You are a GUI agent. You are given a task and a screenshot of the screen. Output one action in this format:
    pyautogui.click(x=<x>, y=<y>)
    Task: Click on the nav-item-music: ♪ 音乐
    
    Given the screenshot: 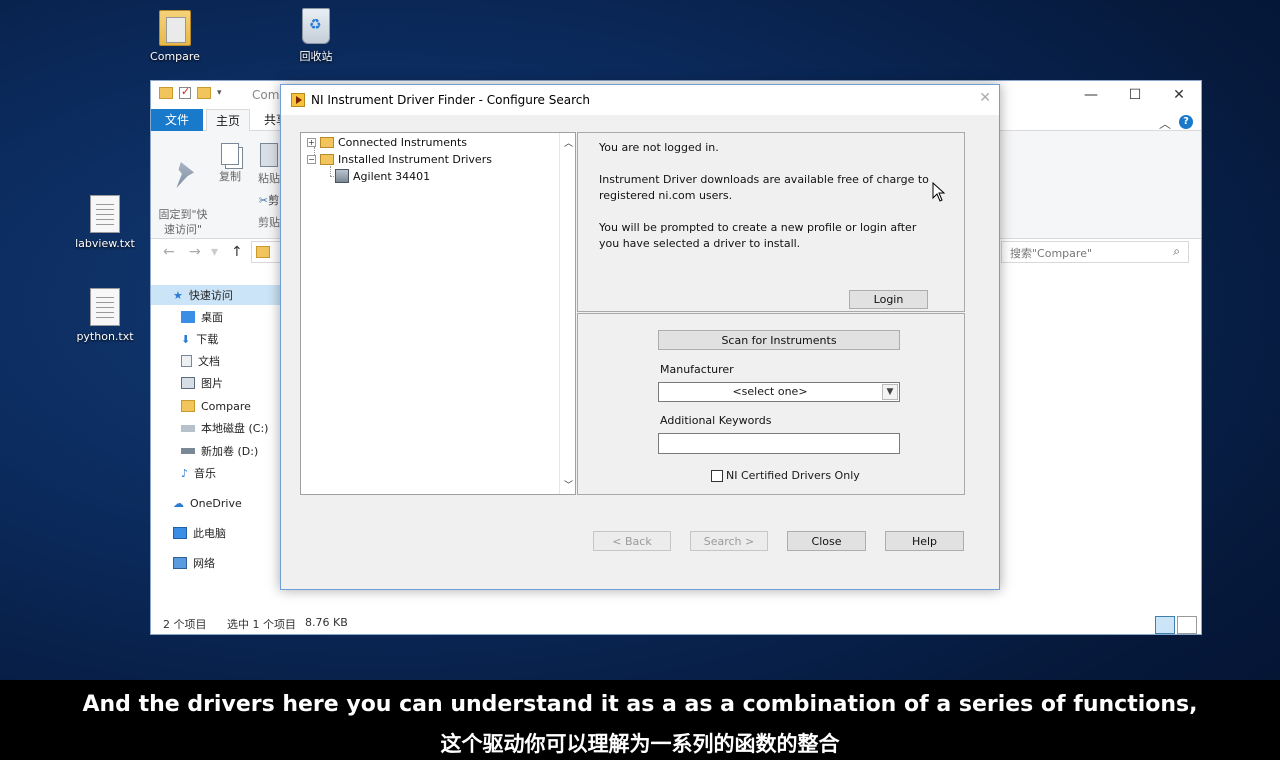 What is the action you would take?
    pyautogui.click(x=198, y=473)
    